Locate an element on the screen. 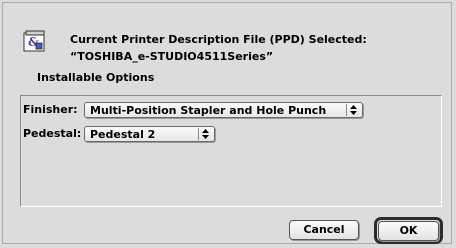 This screenshot has width=456, height=248. pedestal-value: Pedestal 2 is located at coordinates (123, 134).